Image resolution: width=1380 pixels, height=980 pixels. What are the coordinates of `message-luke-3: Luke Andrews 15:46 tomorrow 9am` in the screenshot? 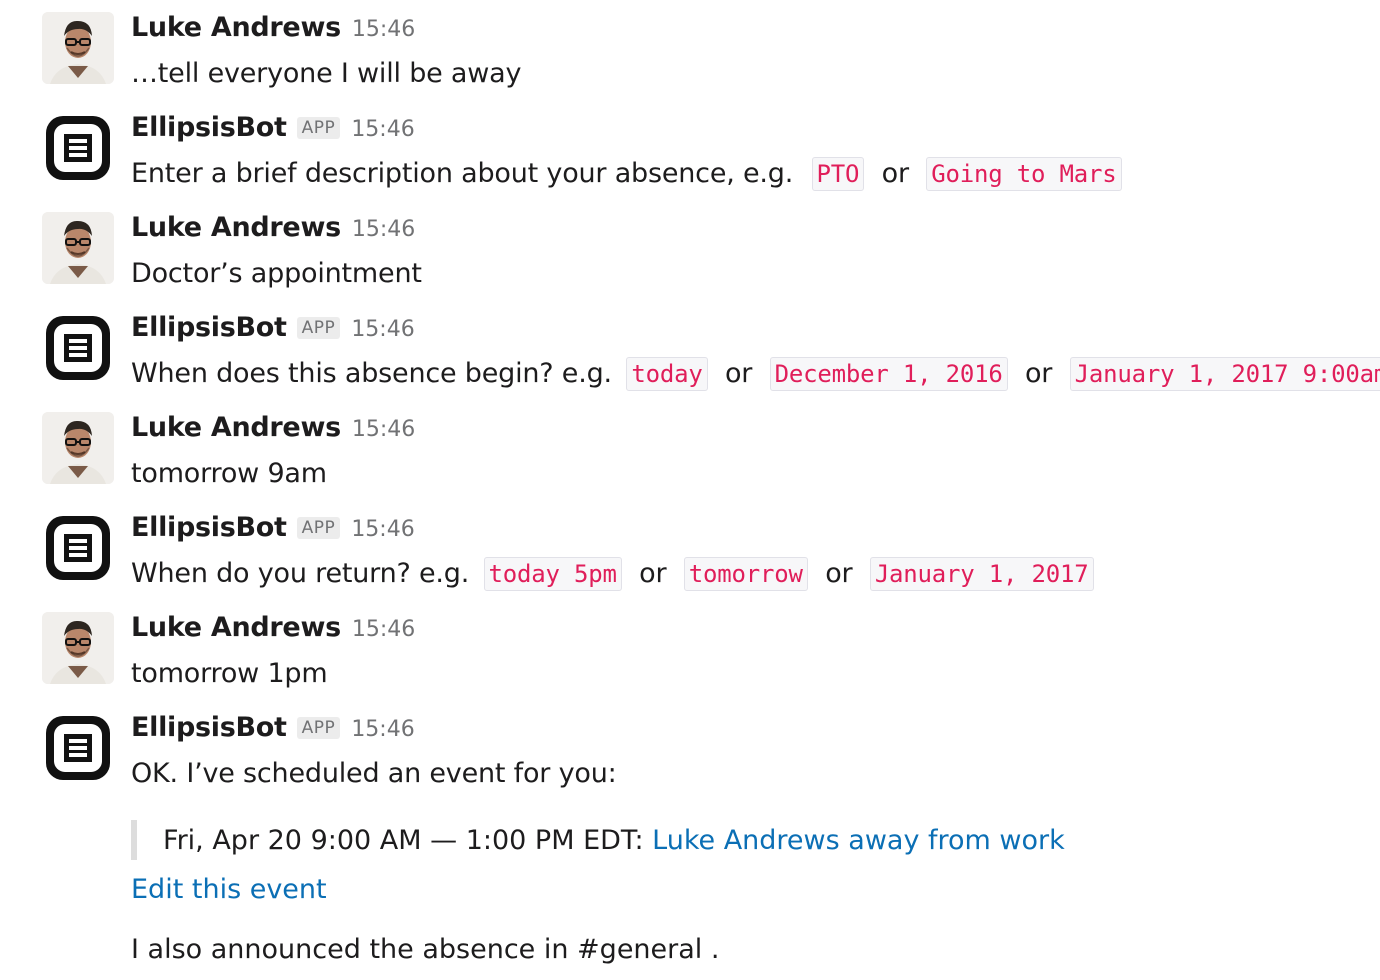 It's located at (690, 450).